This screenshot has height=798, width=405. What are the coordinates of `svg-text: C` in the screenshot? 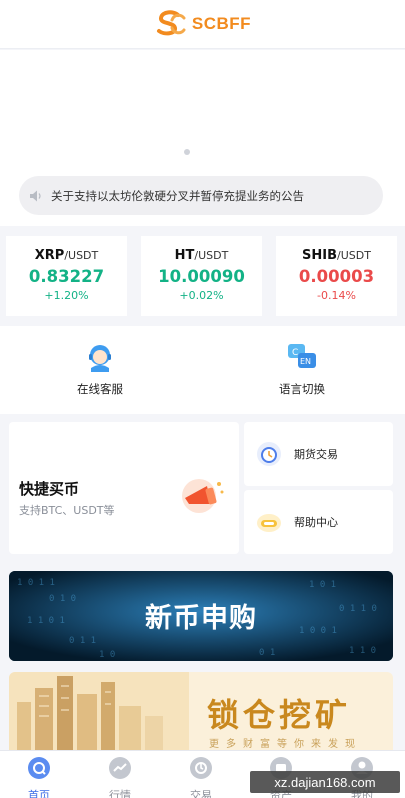 It's located at (295, 353).